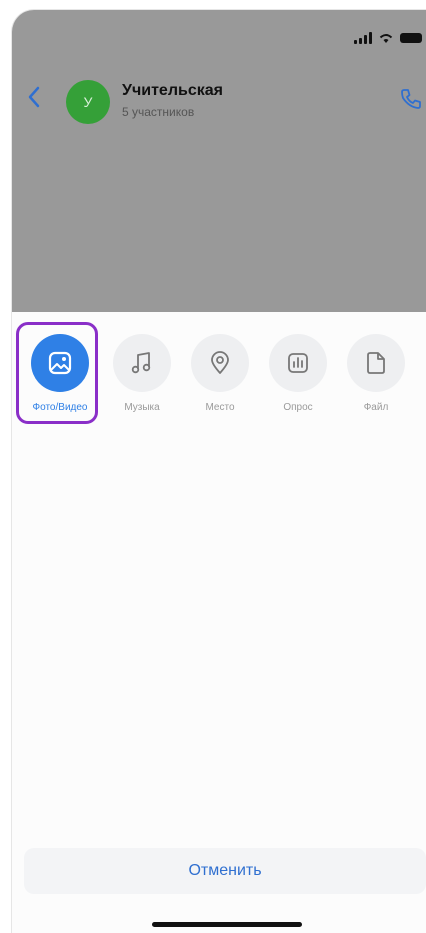  I want to click on selection-highlight, so click(57, 373).